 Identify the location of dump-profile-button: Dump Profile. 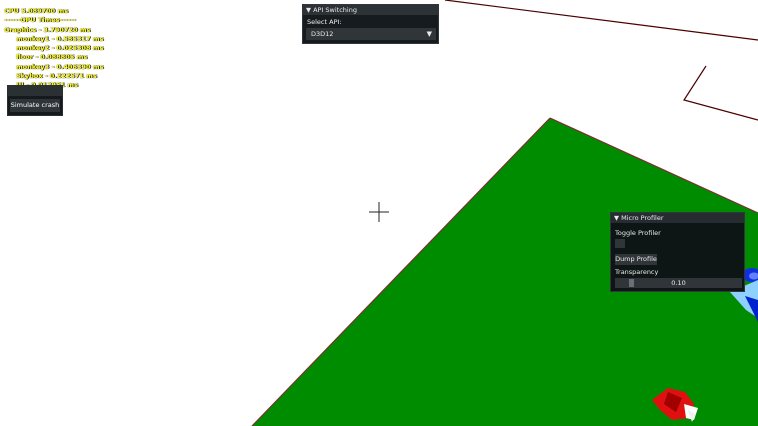
(636, 259).